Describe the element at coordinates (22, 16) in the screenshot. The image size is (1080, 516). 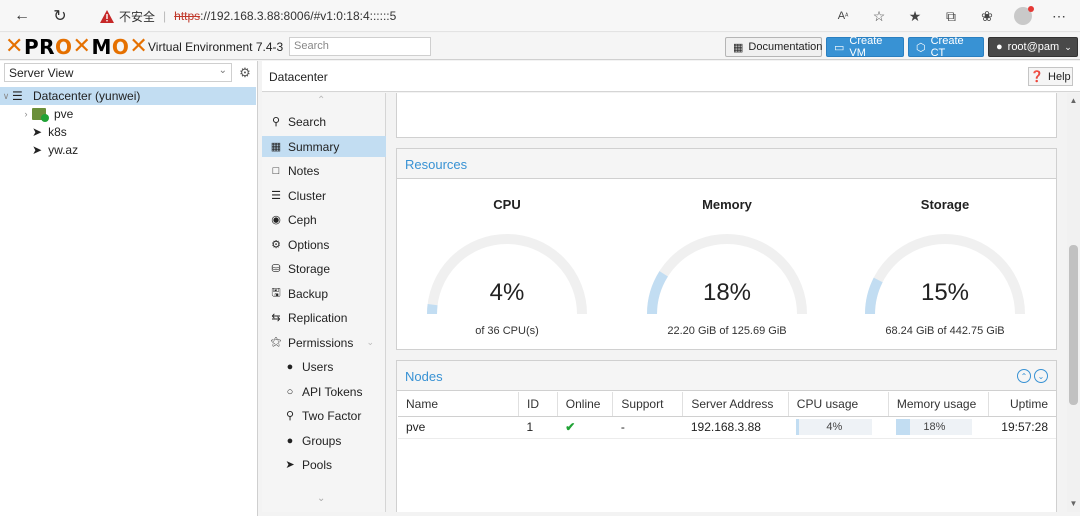
I see `back-icon: ←` at that location.